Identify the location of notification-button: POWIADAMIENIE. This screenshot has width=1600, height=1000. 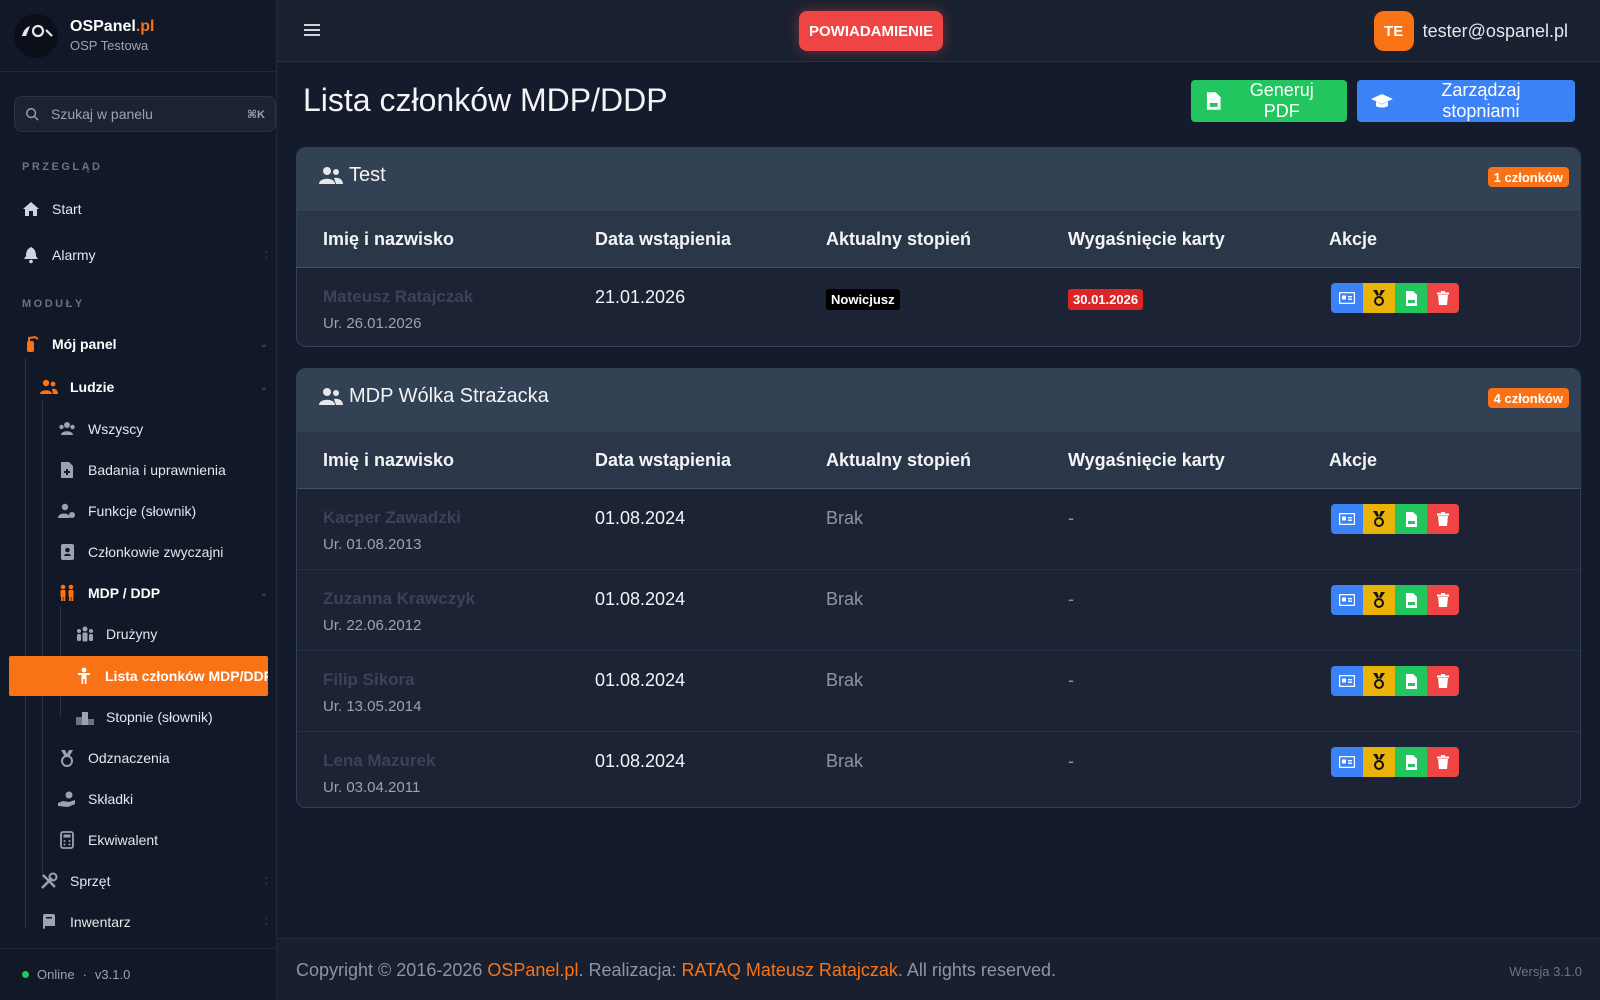
(871, 31).